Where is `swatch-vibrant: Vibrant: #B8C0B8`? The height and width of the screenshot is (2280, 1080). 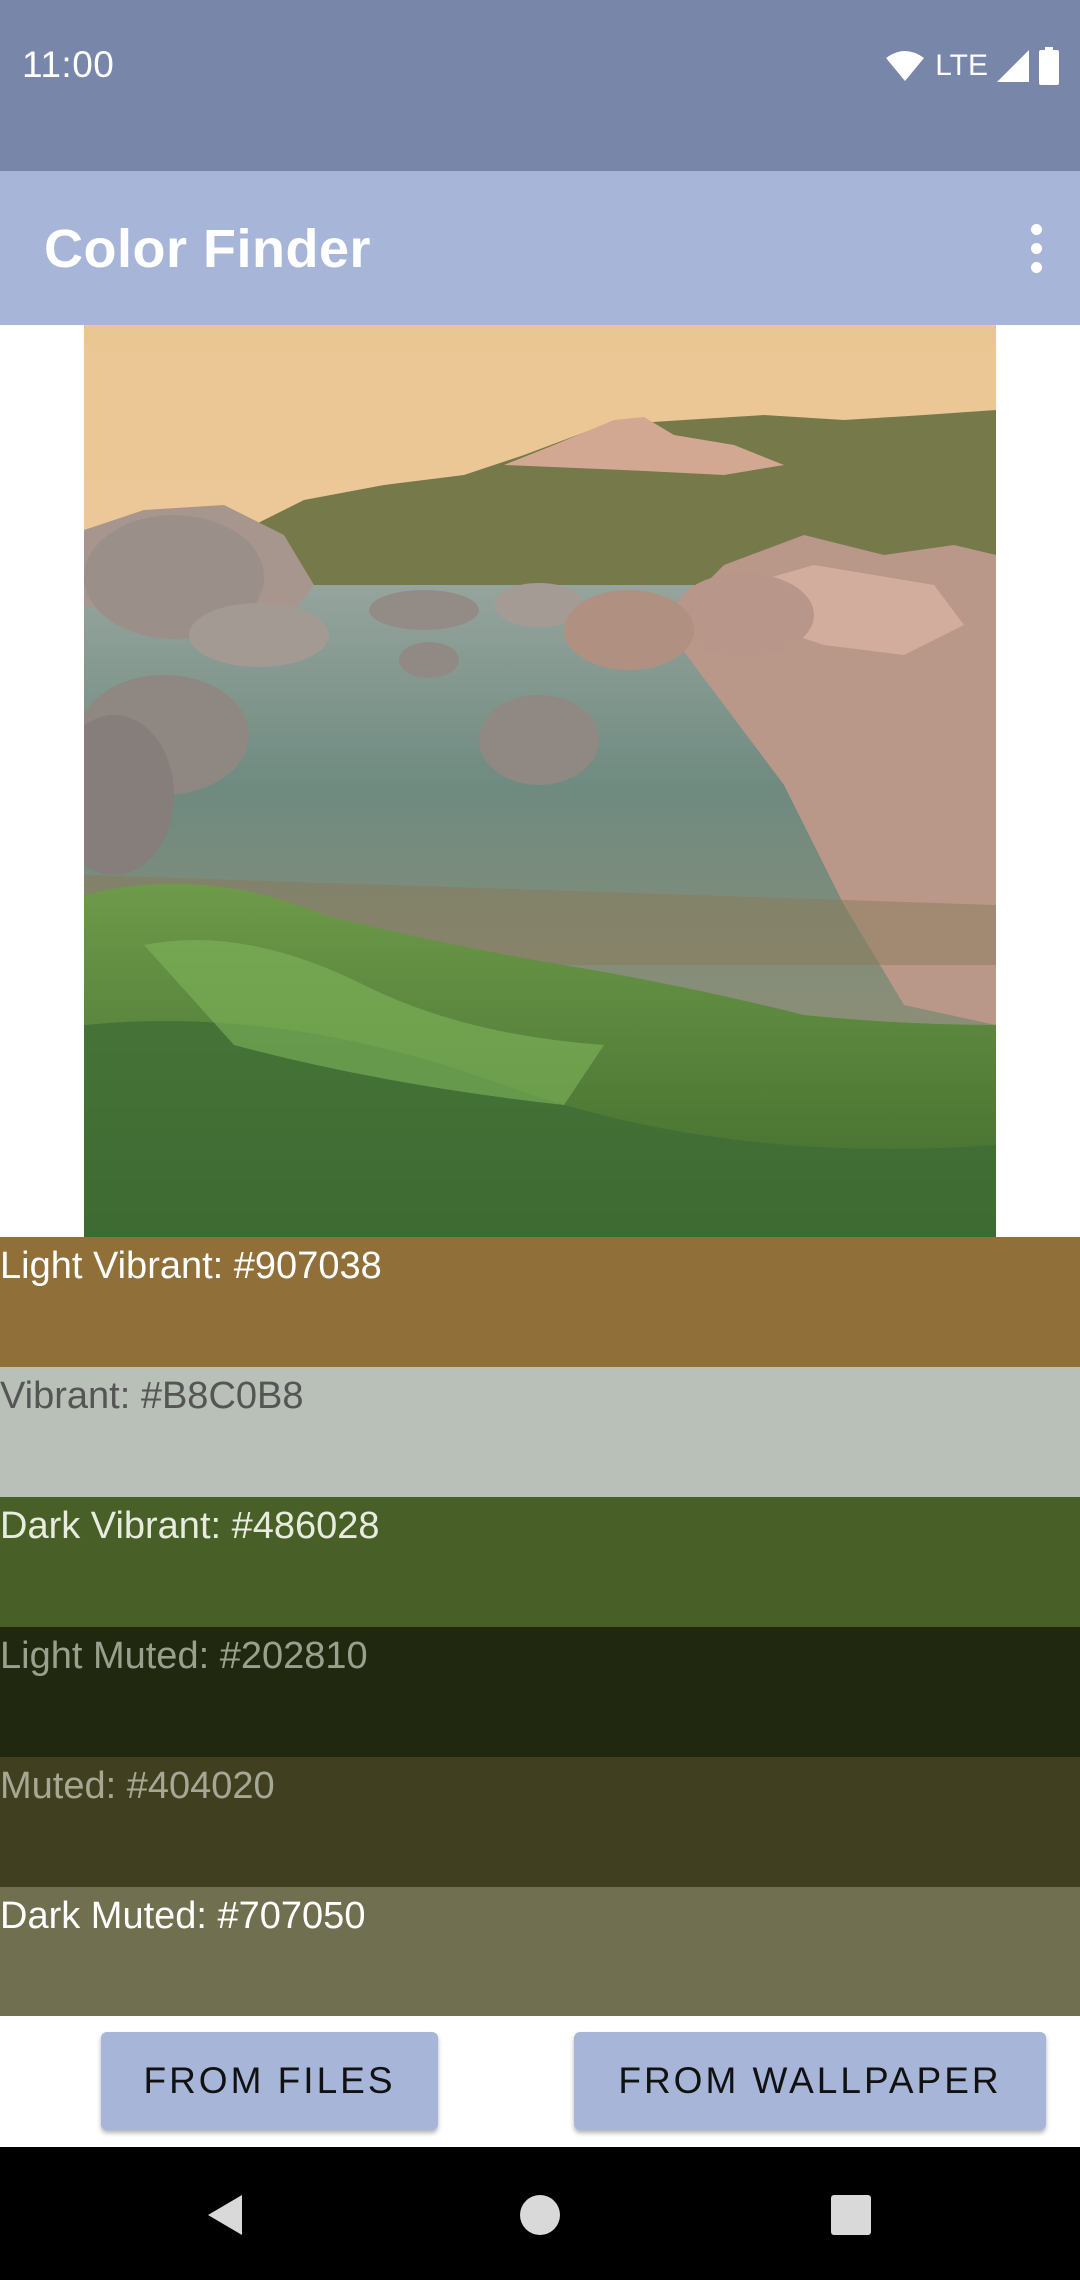
swatch-vibrant: Vibrant: #B8C0B8 is located at coordinates (540, 1432).